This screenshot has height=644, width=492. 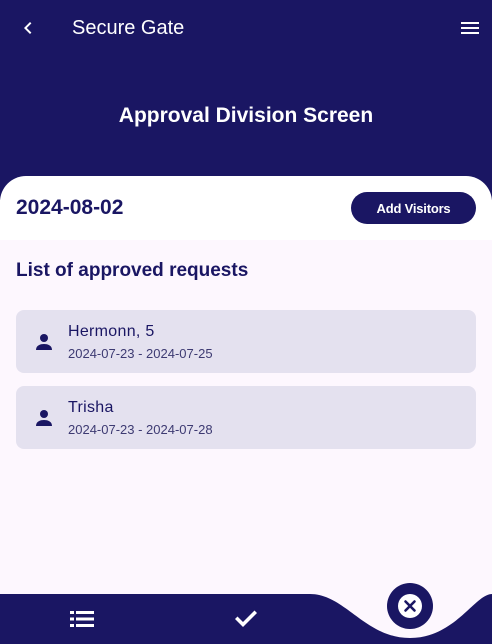 What do you see at coordinates (111, 331) in the screenshot?
I see `visitor-name: Hermonn, 5` at bounding box center [111, 331].